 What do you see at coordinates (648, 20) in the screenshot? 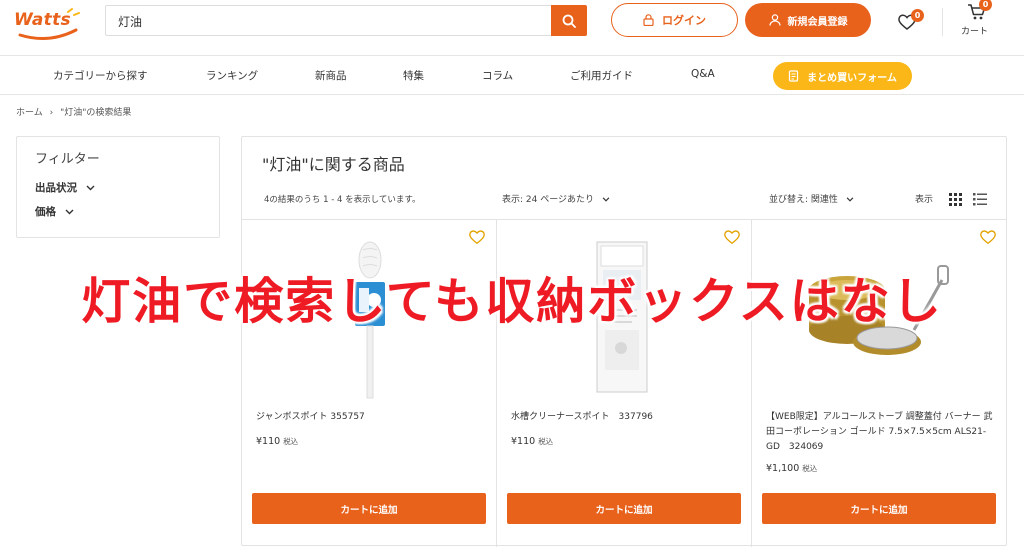
I see `lock-icon` at bounding box center [648, 20].